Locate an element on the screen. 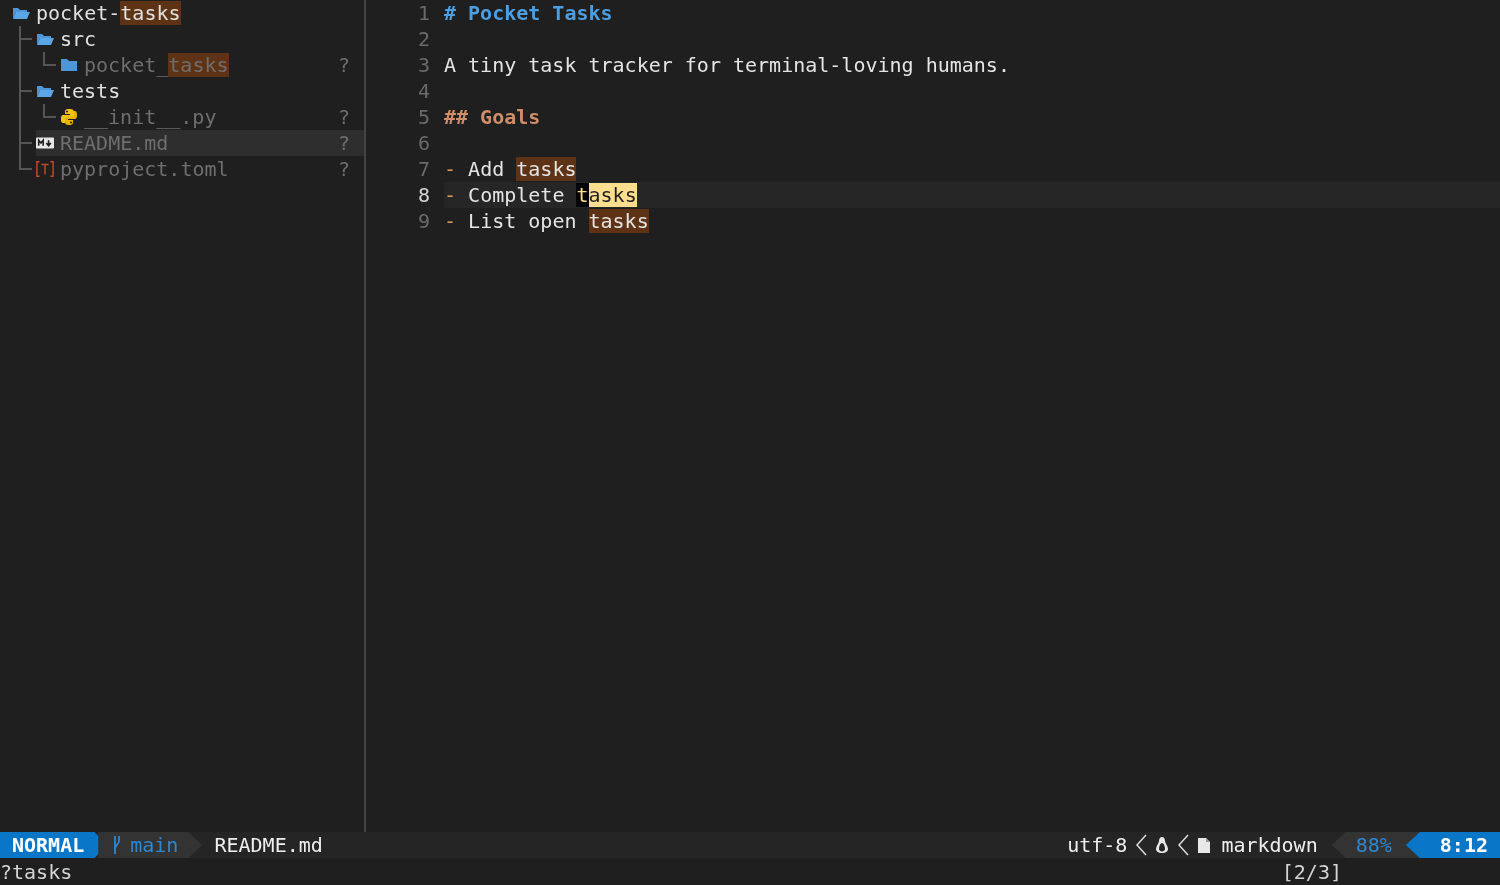 The width and height of the screenshot is (1500, 885). encoding-text: utf-8 is located at coordinates (1097, 845).